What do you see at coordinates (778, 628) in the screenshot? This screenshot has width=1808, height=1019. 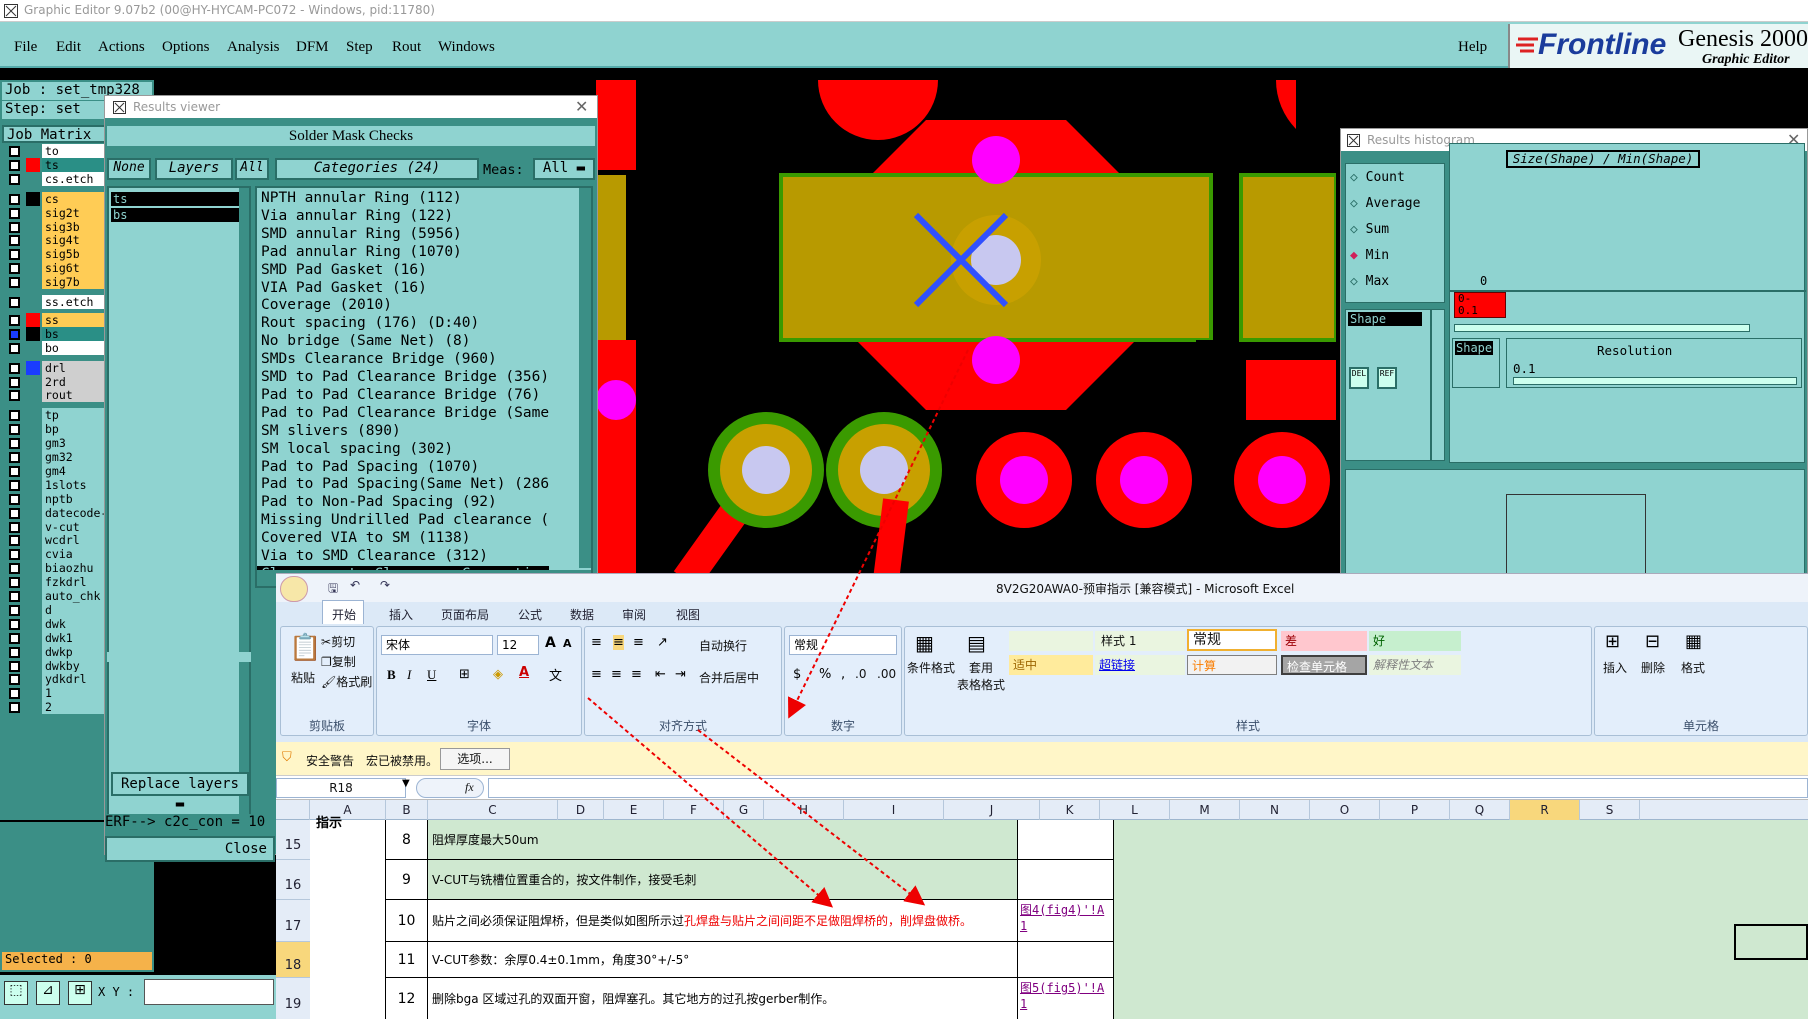 I see `annotation-arrows` at bounding box center [778, 628].